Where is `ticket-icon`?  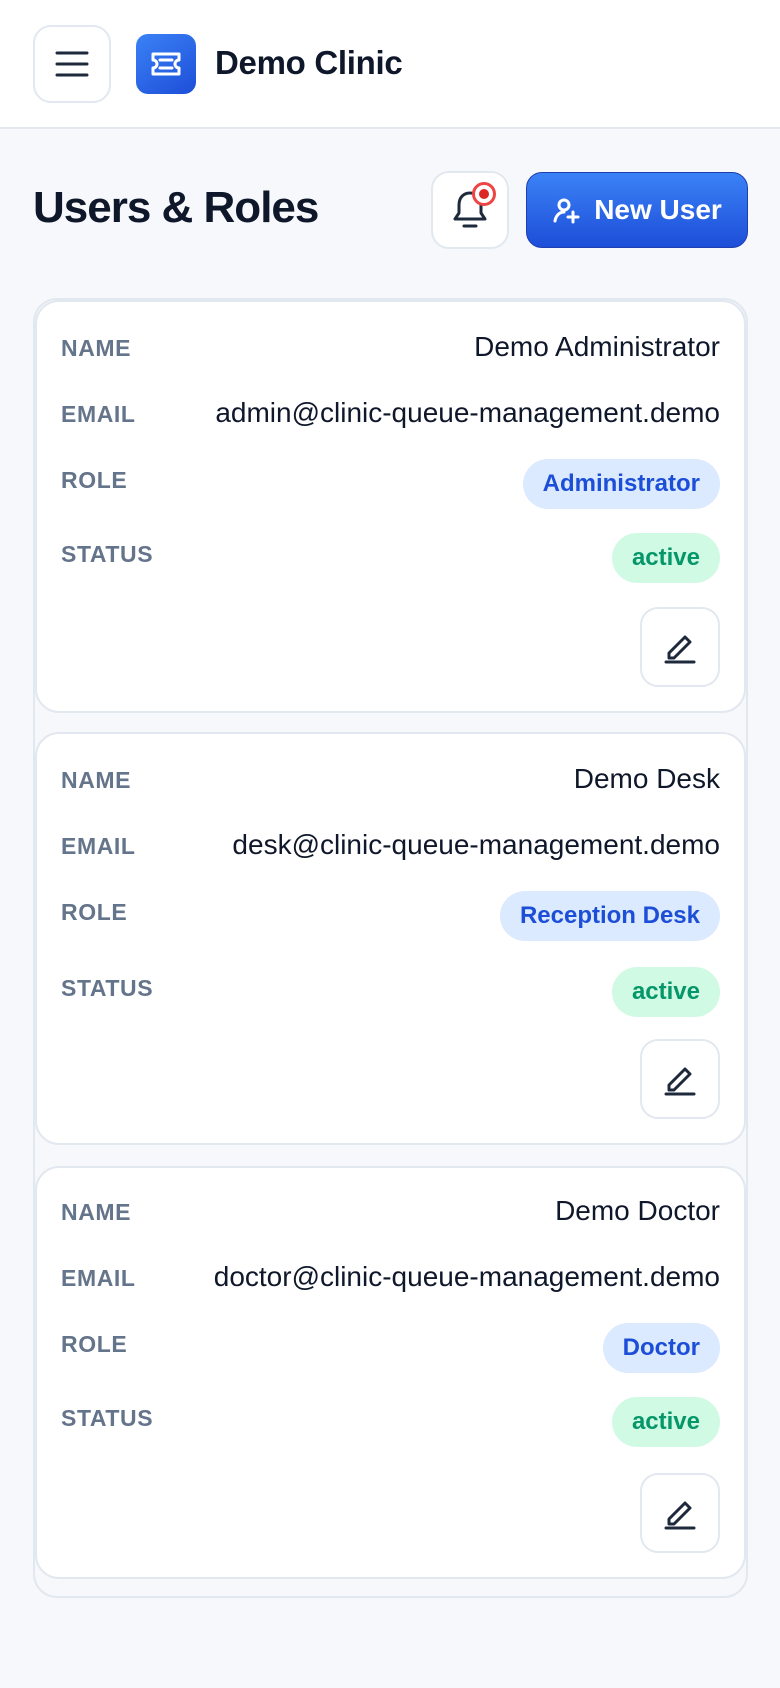
ticket-icon is located at coordinates (166, 64).